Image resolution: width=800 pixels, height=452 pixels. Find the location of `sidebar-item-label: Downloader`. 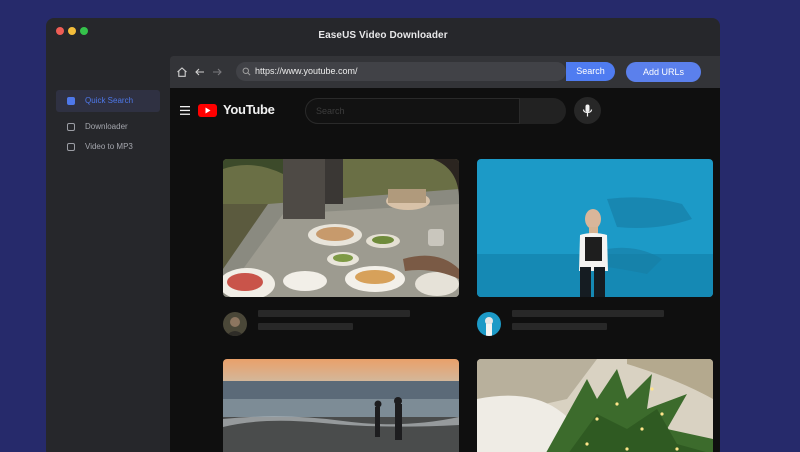

sidebar-item-label: Downloader is located at coordinates (106, 126).